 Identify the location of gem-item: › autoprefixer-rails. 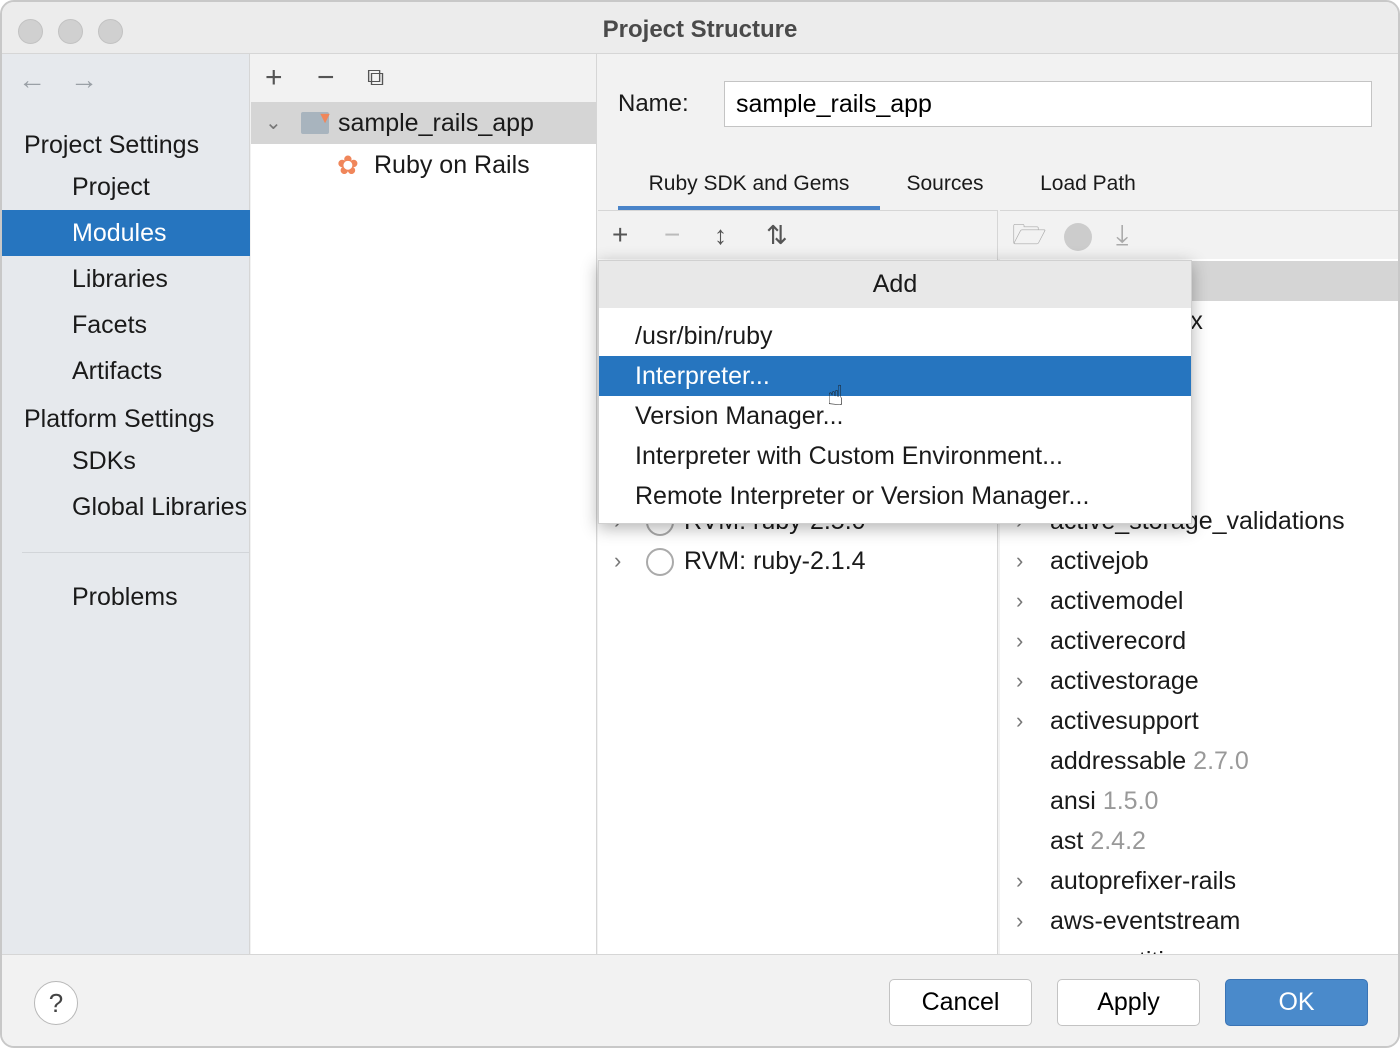
(1199, 881).